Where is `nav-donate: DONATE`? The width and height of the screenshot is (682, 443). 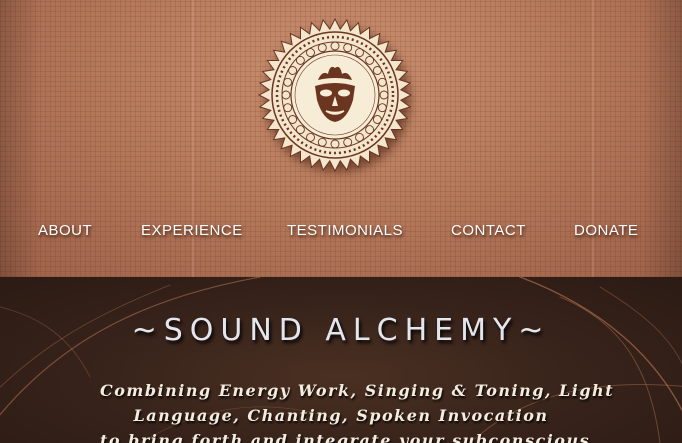
nav-donate: DONATE is located at coordinates (606, 231).